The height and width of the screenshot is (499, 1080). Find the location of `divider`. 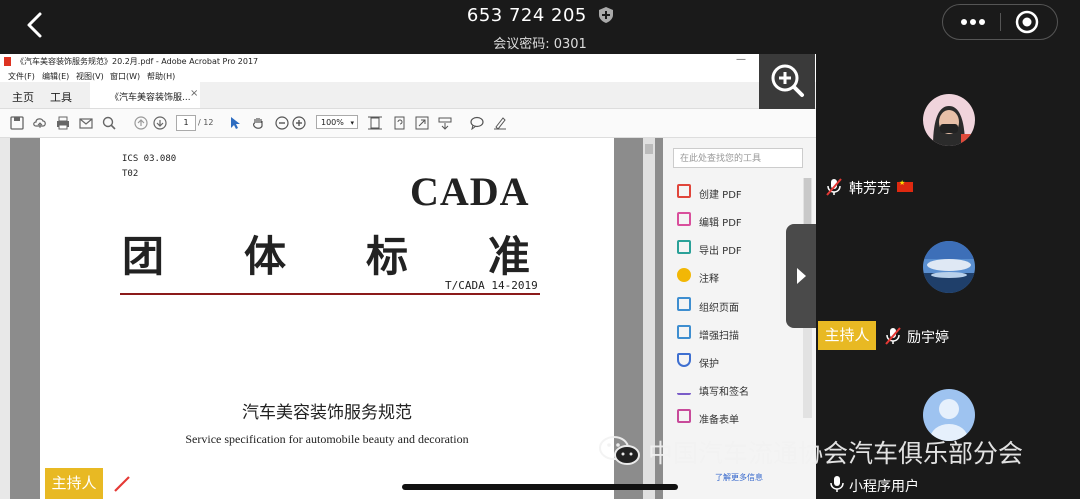

divider is located at coordinates (1000, 22).